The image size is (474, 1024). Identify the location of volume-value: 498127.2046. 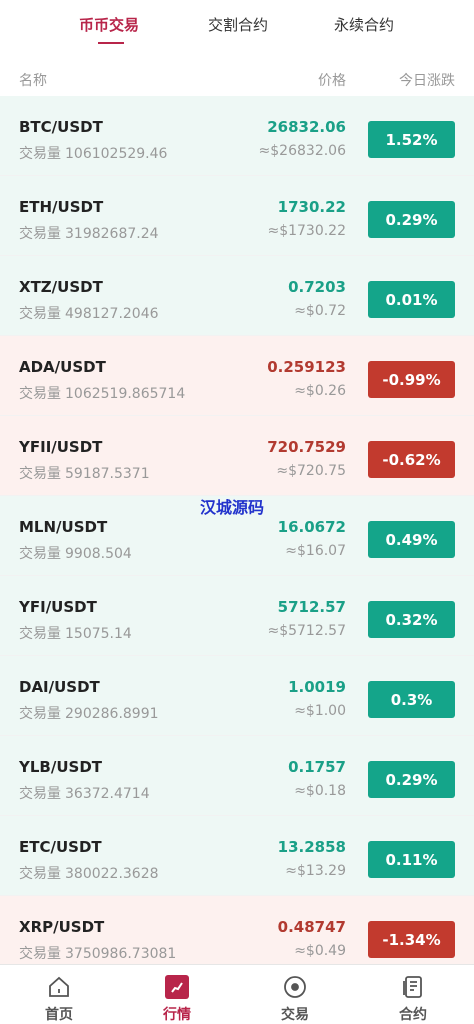
(112, 314).